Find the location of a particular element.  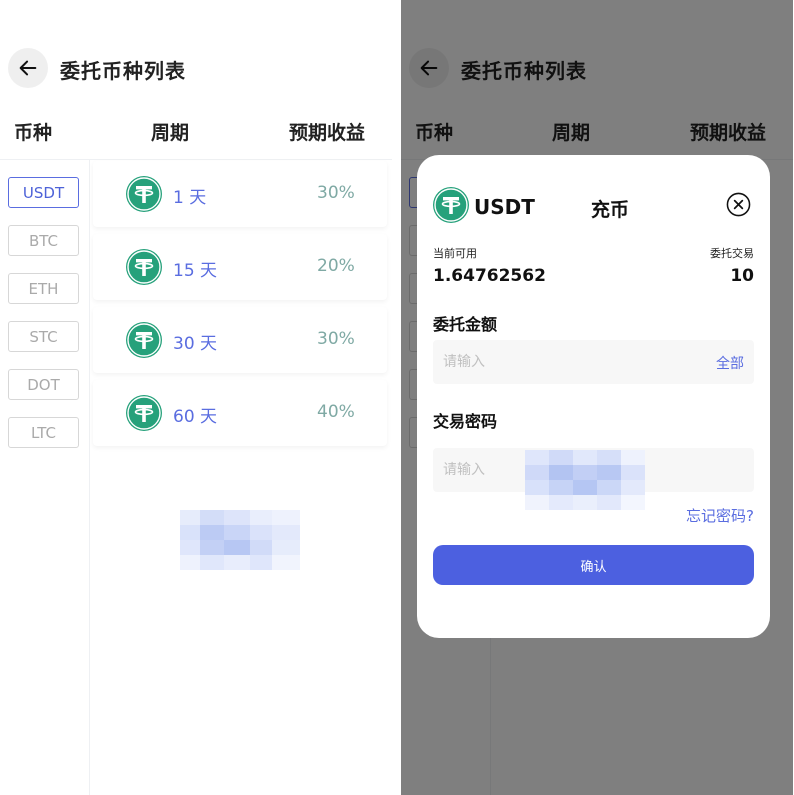

arrow-left-icon is located at coordinates (28, 68).